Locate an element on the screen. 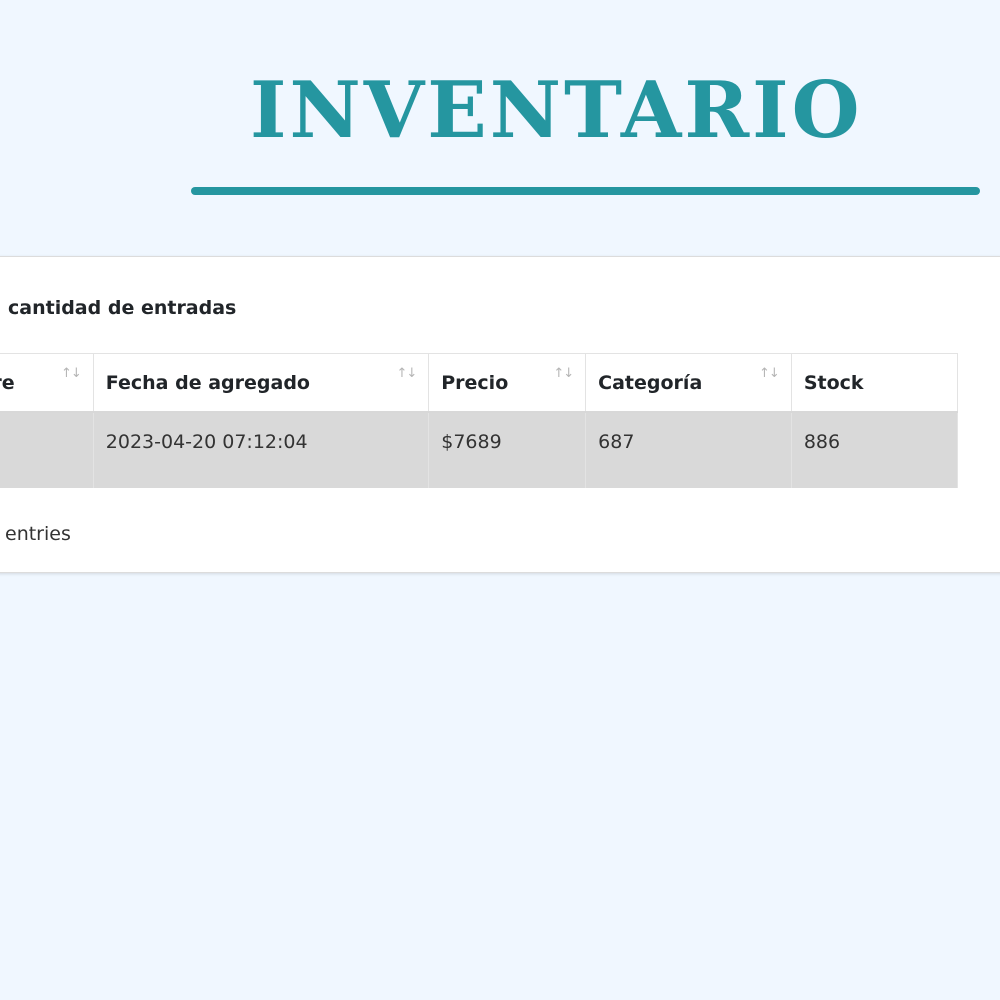  column-label: Fecha de agregado is located at coordinates (207, 382).